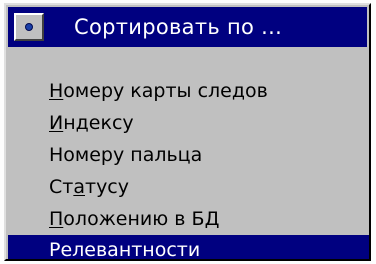  I want to click on accelerator-key: И, so click(56, 123).